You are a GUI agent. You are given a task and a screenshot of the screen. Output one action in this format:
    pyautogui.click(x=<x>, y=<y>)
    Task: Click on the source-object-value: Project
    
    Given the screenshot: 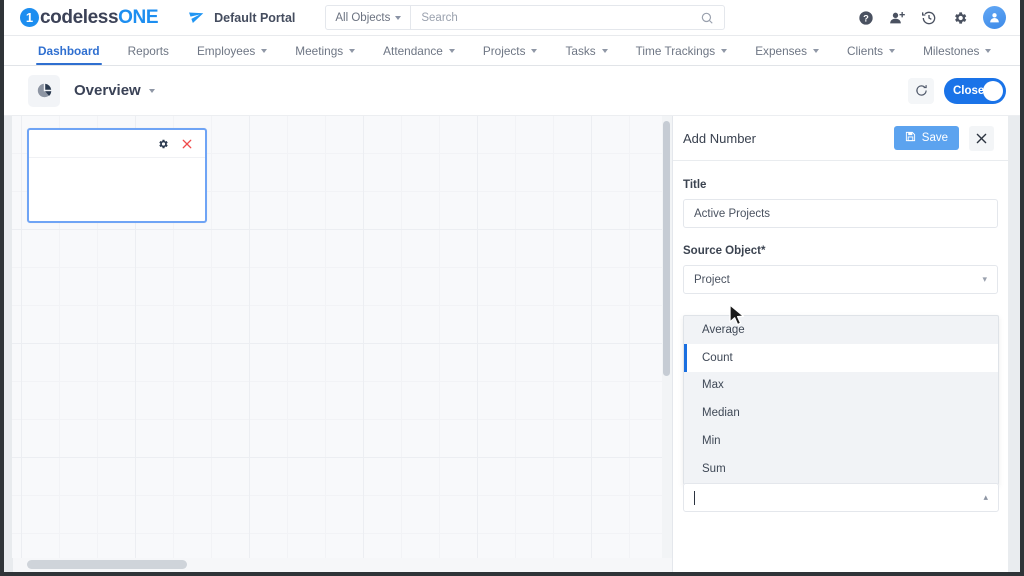 What is the action you would take?
    pyautogui.click(x=712, y=279)
    